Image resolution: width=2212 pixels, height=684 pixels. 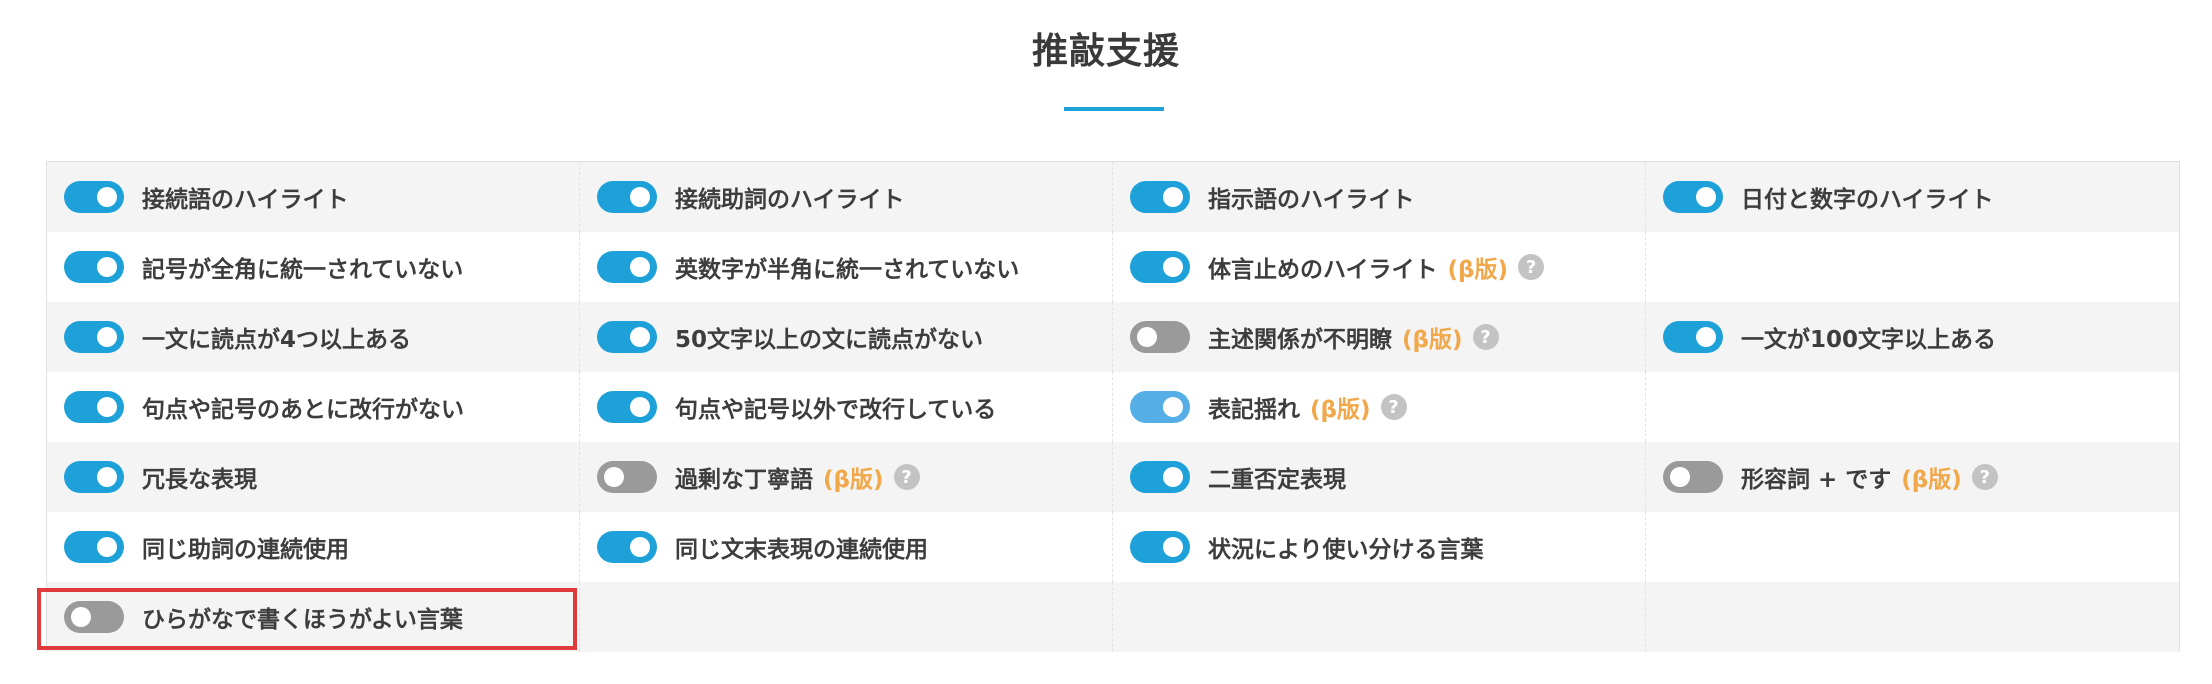 I want to click on setting-item: 一文に読点が4つ以上ある, so click(x=313, y=337).